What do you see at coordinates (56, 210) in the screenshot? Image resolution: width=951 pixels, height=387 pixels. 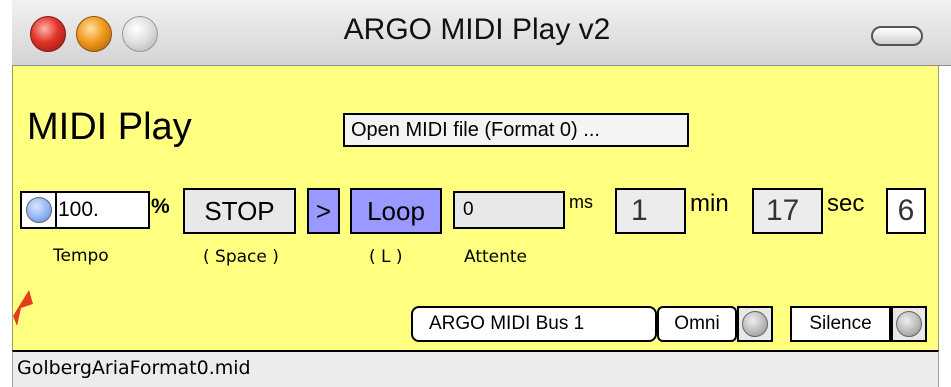 I see `tempo-divider` at bounding box center [56, 210].